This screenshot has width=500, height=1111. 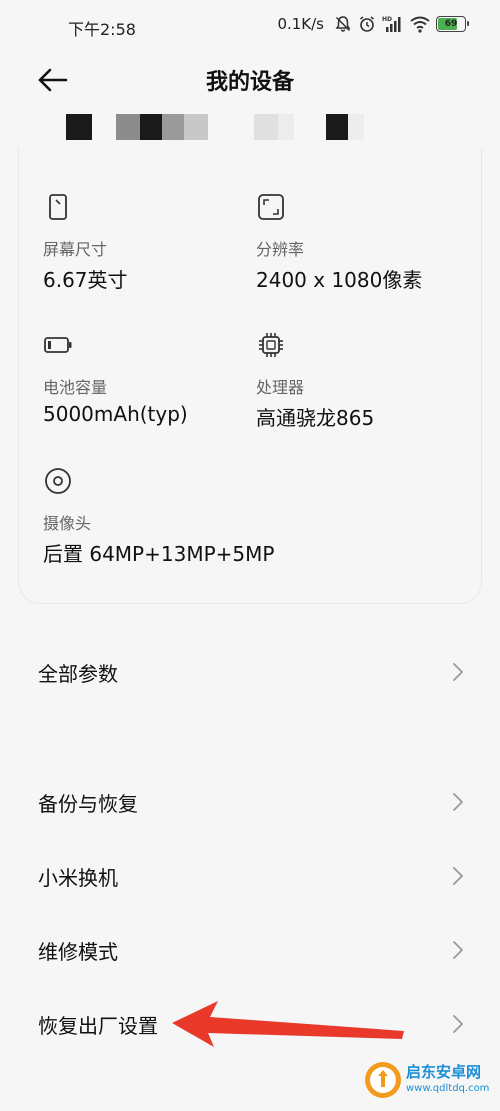 I want to click on status-indicators: 0.1K/s HD 69, so click(x=373, y=24).